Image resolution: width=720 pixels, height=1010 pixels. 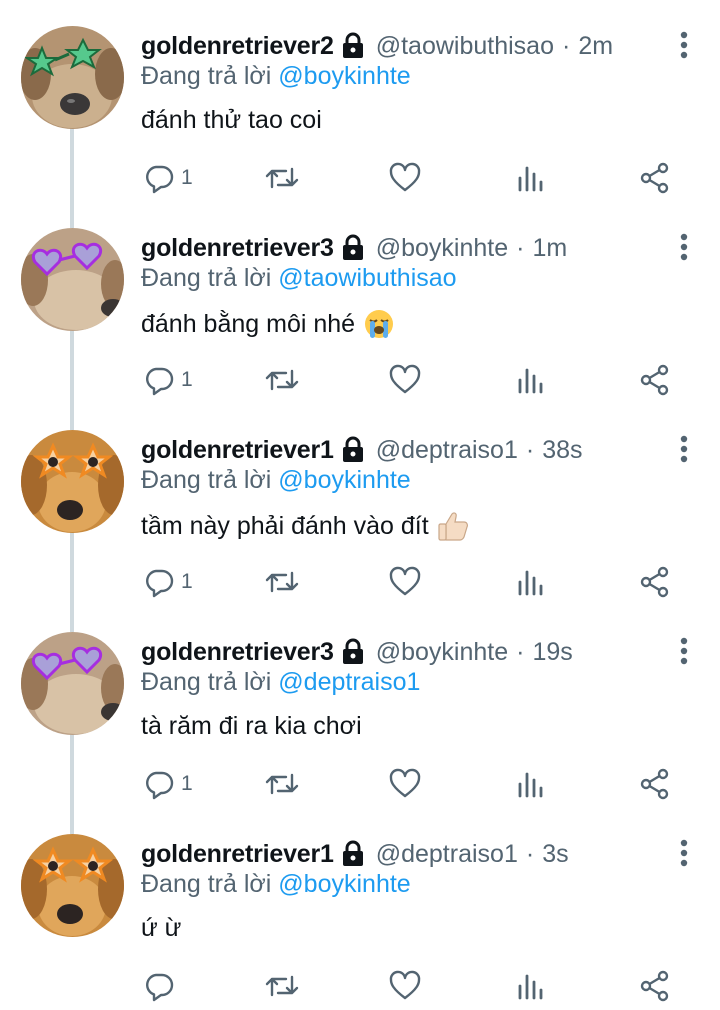 What do you see at coordinates (595, 46) in the screenshot?
I see `timestamp: 2m` at bounding box center [595, 46].